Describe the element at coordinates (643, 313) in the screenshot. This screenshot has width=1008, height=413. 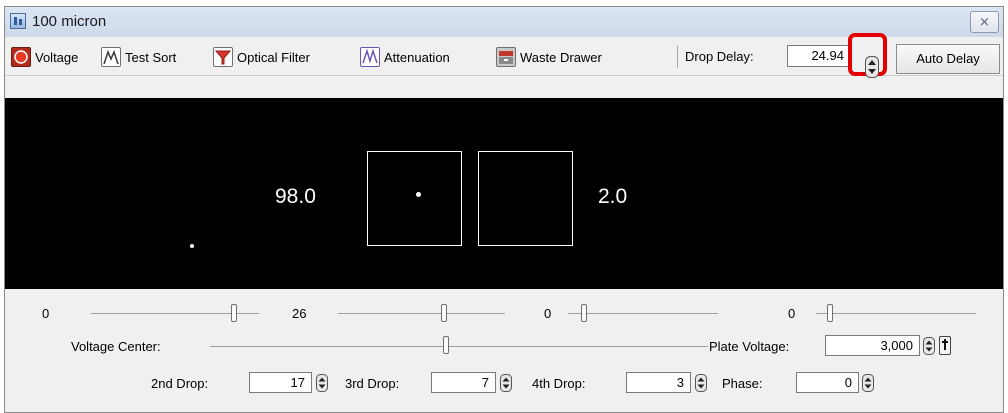
I see `slider-3-track` at that location.